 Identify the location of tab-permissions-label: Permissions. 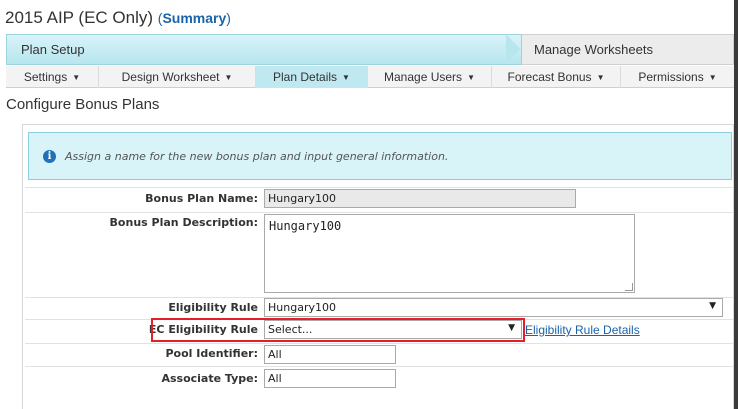
(671, 77).